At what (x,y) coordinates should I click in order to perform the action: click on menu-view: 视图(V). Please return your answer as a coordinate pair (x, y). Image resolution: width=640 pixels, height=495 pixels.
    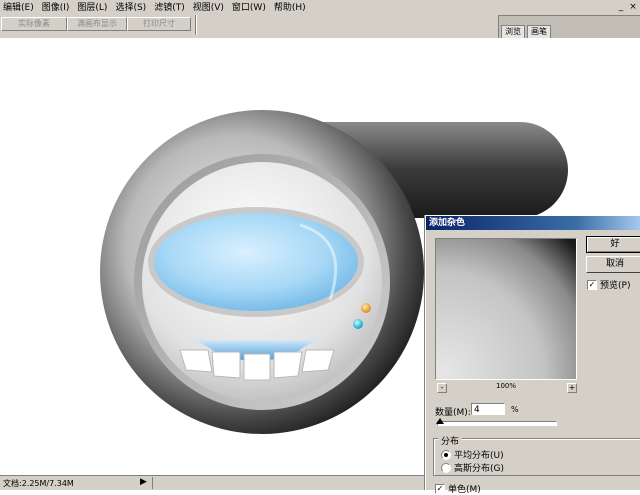
    Looking at the image, I should click on (208, 6).